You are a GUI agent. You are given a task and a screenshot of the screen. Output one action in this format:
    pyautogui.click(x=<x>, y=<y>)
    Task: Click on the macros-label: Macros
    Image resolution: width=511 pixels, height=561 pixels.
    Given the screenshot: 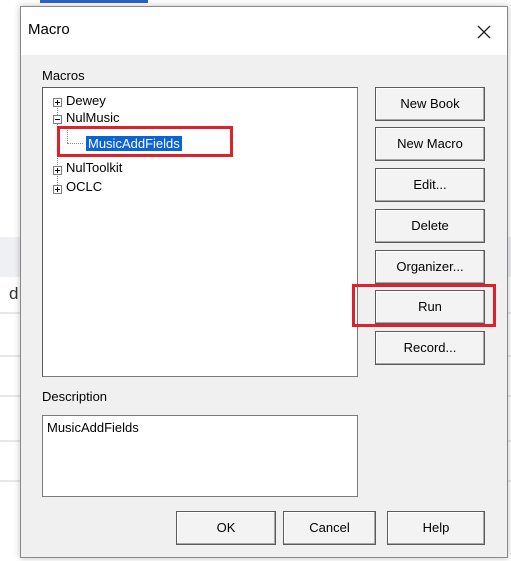 What is the action you would take?
    pyautogui.click(x=63, y=75)
    